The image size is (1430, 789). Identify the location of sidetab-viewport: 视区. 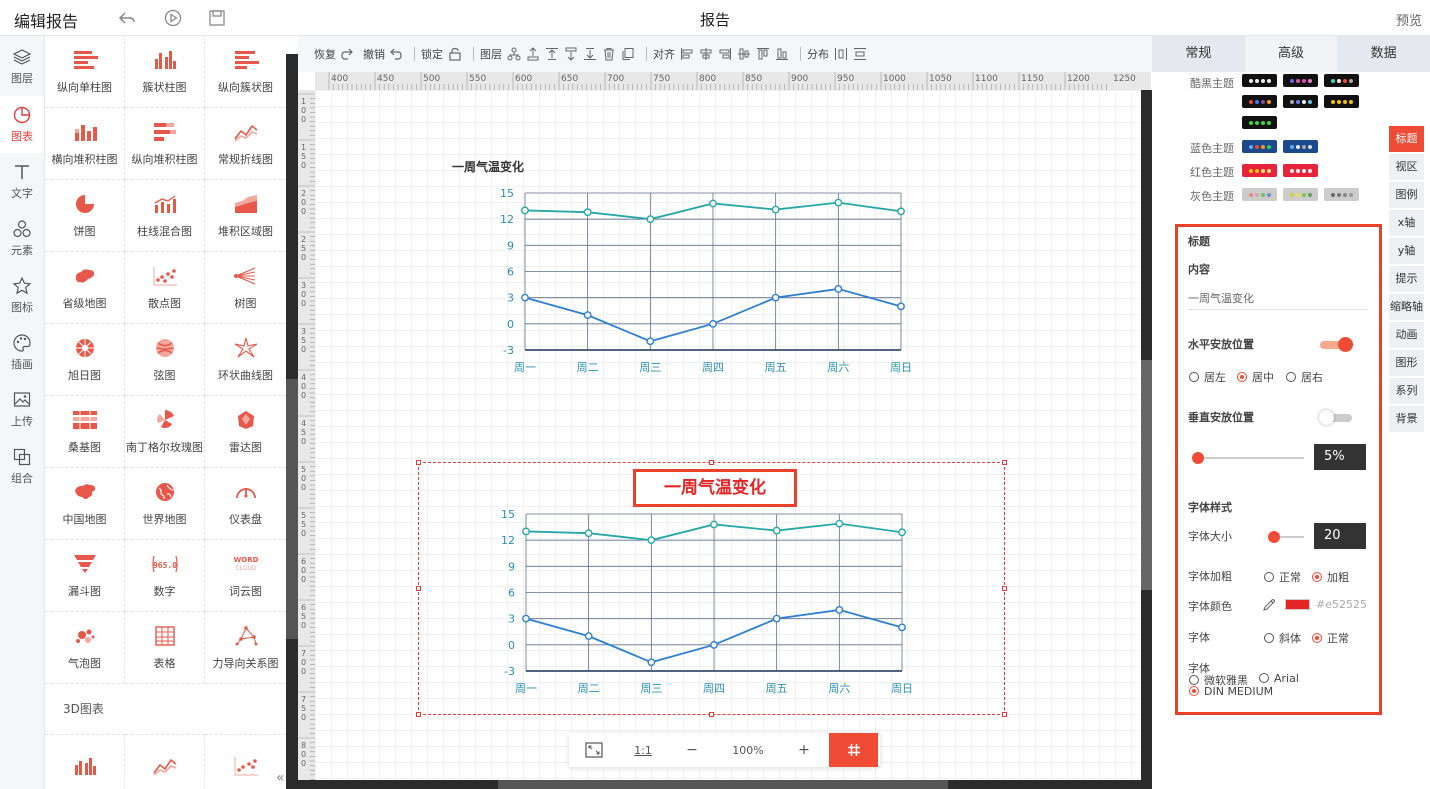
(1406, 167).